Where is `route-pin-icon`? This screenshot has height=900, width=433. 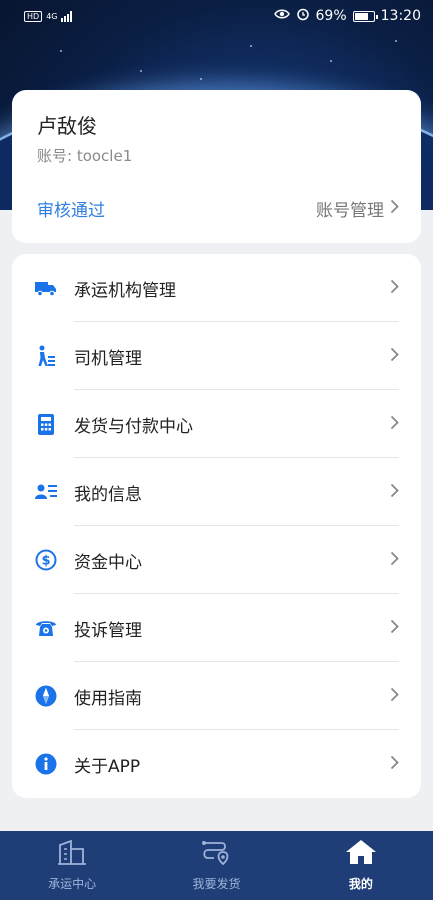
route-pin-icon is located at coordinates (216, 854).